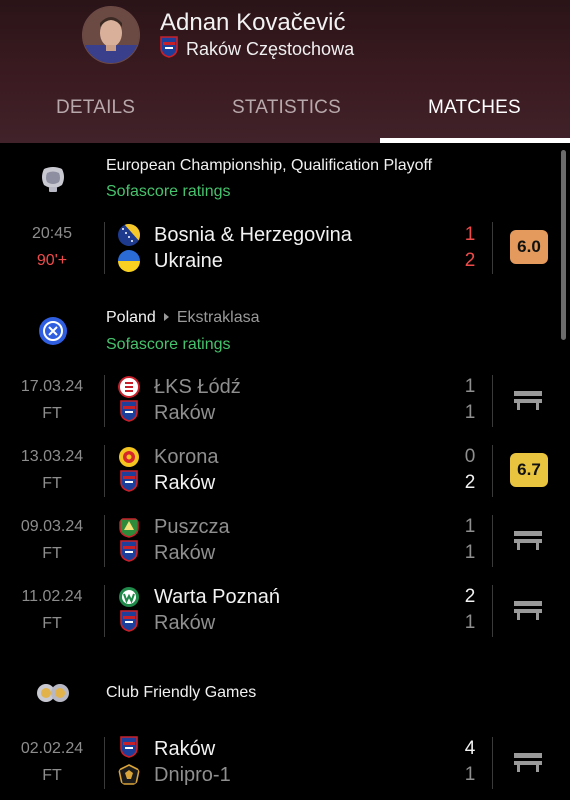 The image size is (570, 800). Describe the element at coordinates (270, 49) in the screenshot. I see `team-name: Raków Częstochowa` at that location.